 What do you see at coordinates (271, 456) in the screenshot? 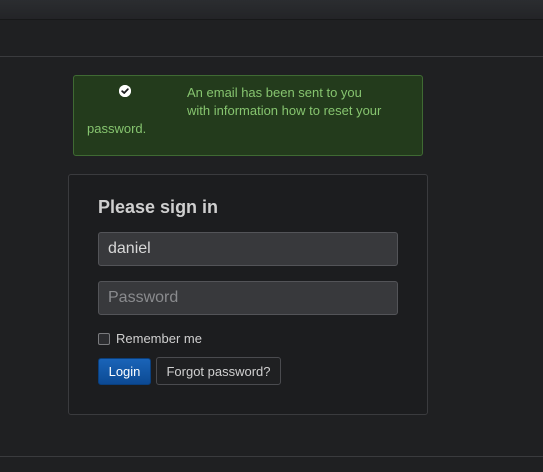
I see `footer-divider` at bounding box center [271, 456].